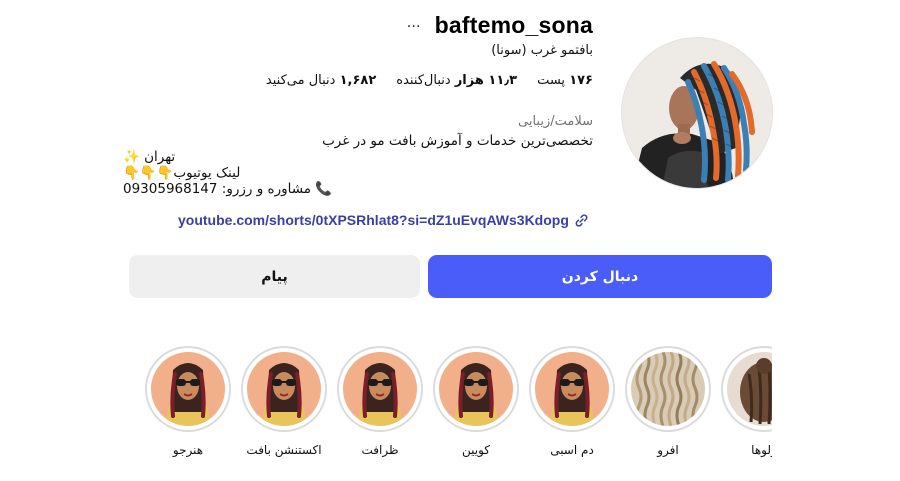 This screenshot has width=900, height=481. I want to click on link-icon, so click(581, 220).